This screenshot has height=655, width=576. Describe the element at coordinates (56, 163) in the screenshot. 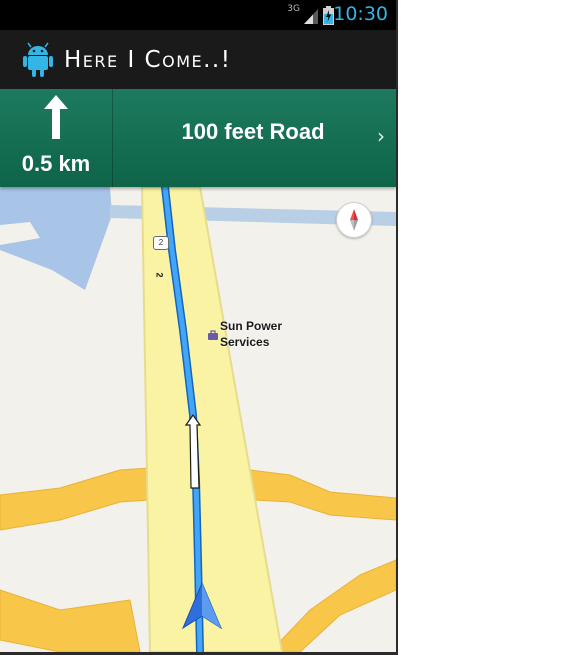

I see `distance-label: 0.5 km` at that location.